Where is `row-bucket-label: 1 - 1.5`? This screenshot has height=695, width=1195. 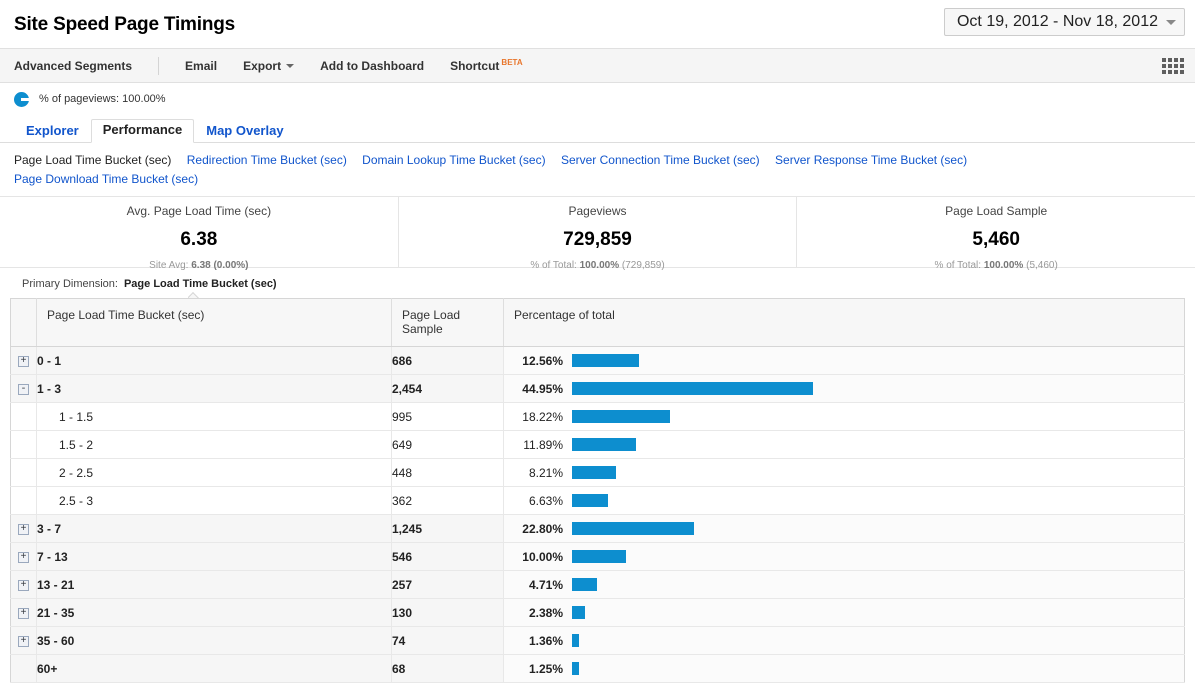 row-bucket-label: 1 - 1.5 is located at coordinates (214, 416).